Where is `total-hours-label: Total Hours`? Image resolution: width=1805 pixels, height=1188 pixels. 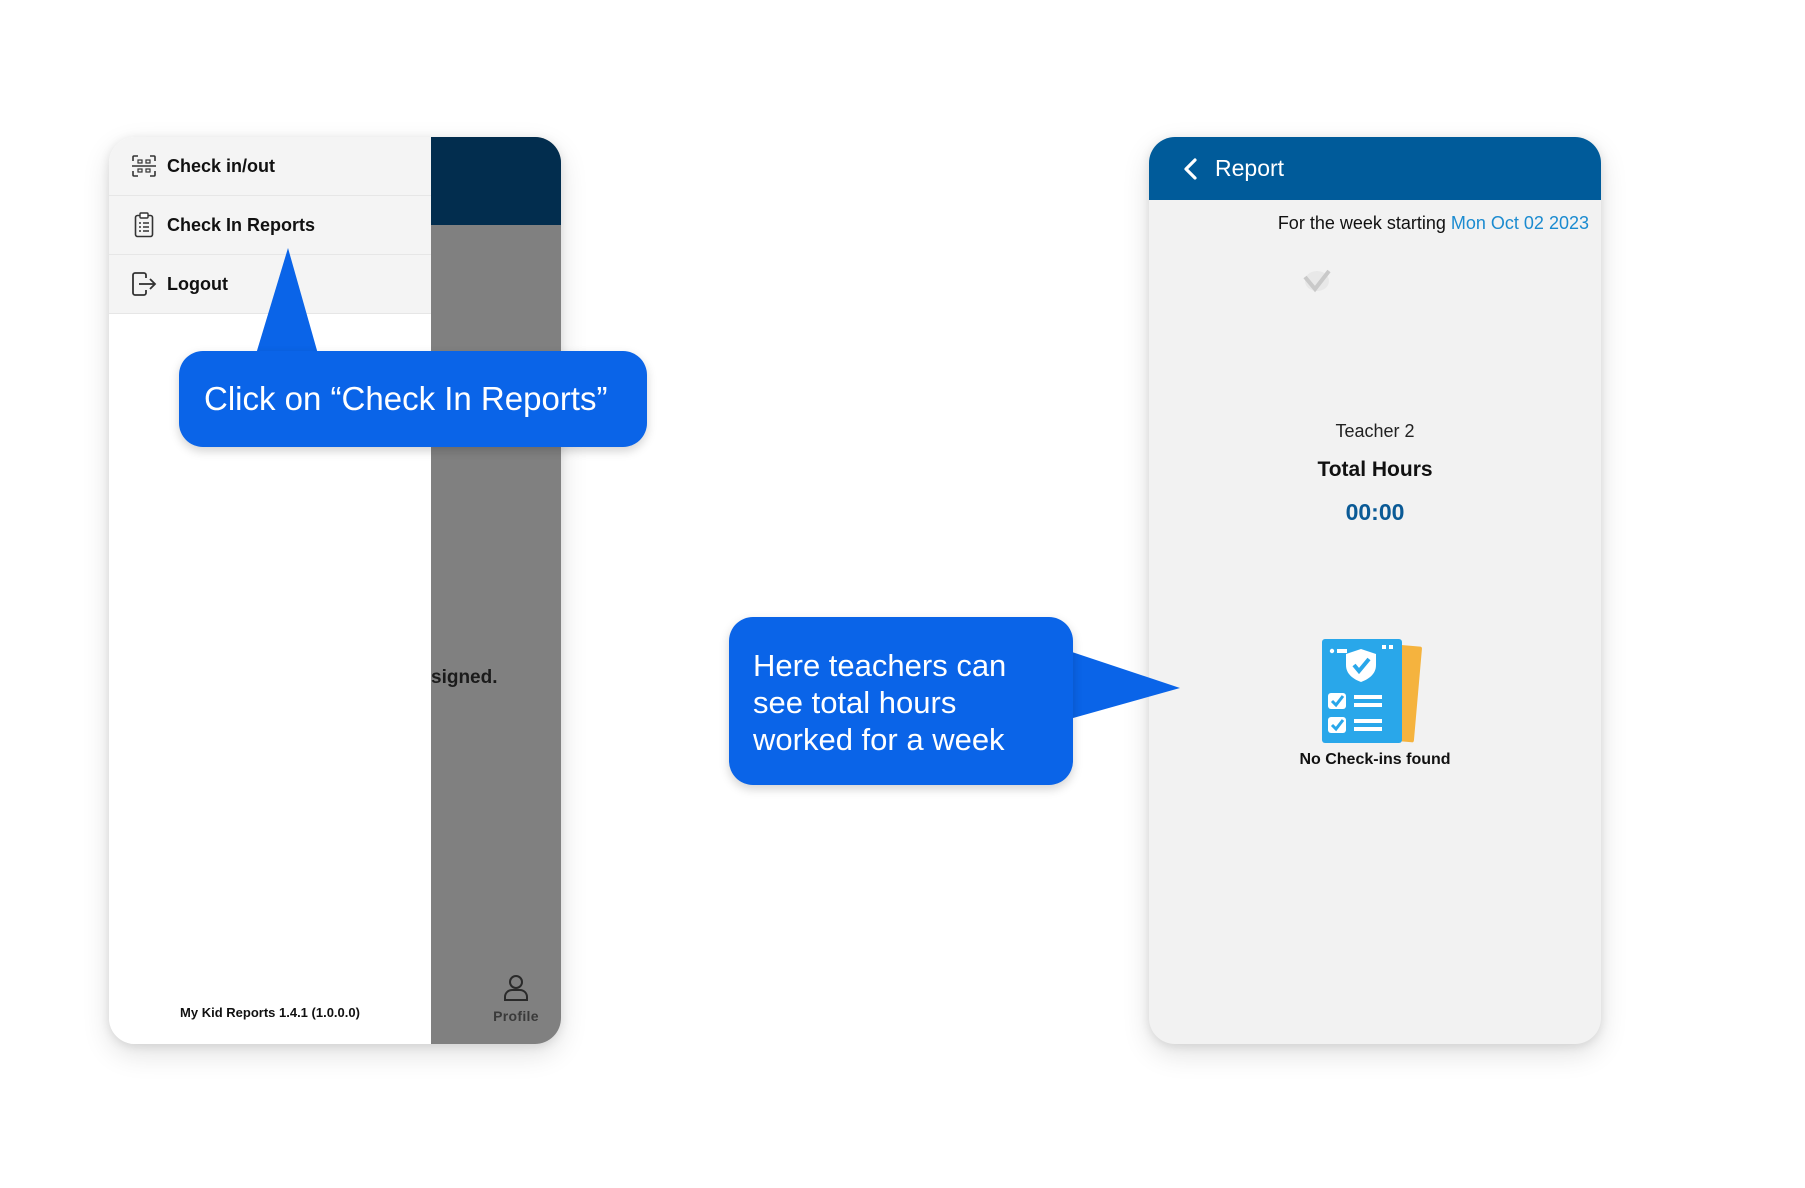 total-hours-label: Total Hours is located at coordinates (1375, 469).